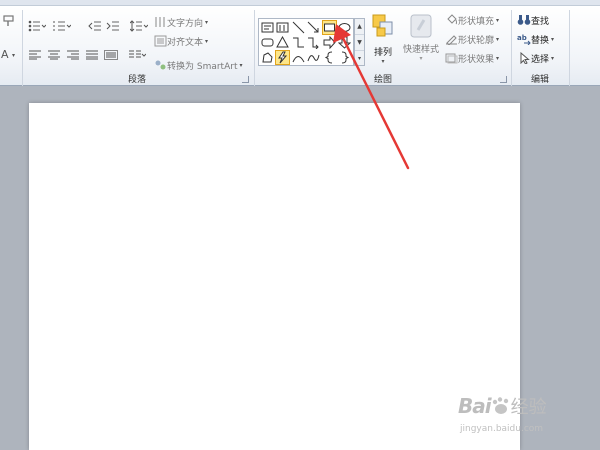 This screenshot has width=600, height=450. What do you see at coordinates (371, 97) in the screenshot?
I see `annotation-arrow` at bounding box center [371, 97].